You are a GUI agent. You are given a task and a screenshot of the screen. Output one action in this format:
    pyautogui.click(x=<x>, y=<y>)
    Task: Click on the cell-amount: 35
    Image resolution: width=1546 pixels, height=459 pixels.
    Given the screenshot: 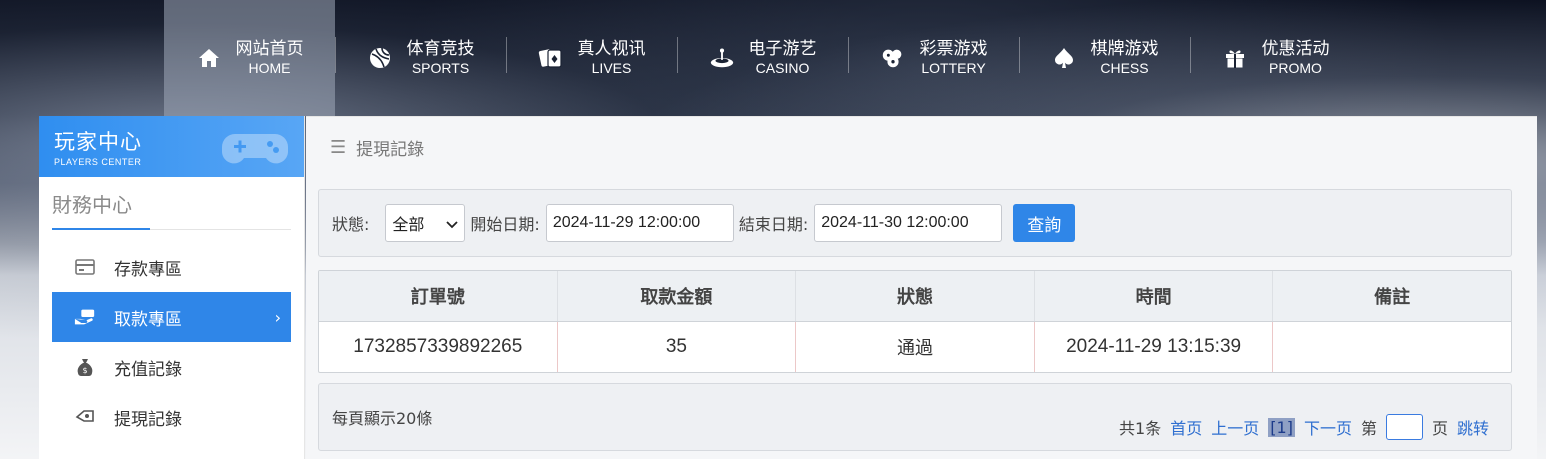 What is the action you would take?
    pyautogui.click(x=677, y=347)
    